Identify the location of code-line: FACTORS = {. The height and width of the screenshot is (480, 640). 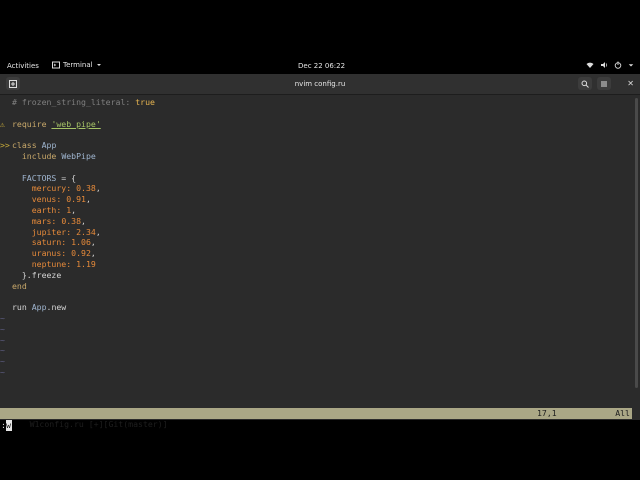
(38, 178).